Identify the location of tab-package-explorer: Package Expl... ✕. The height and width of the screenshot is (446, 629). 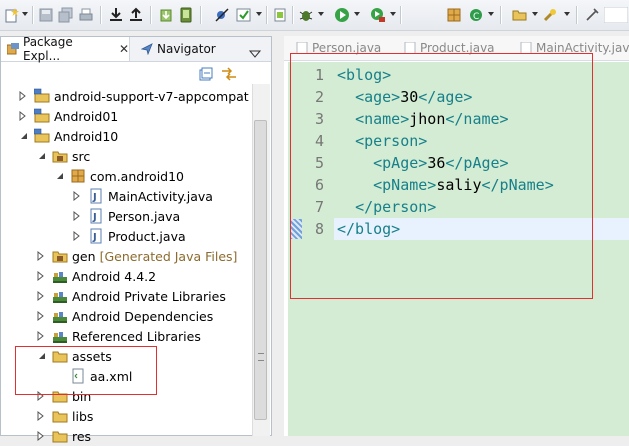
(65, 49).